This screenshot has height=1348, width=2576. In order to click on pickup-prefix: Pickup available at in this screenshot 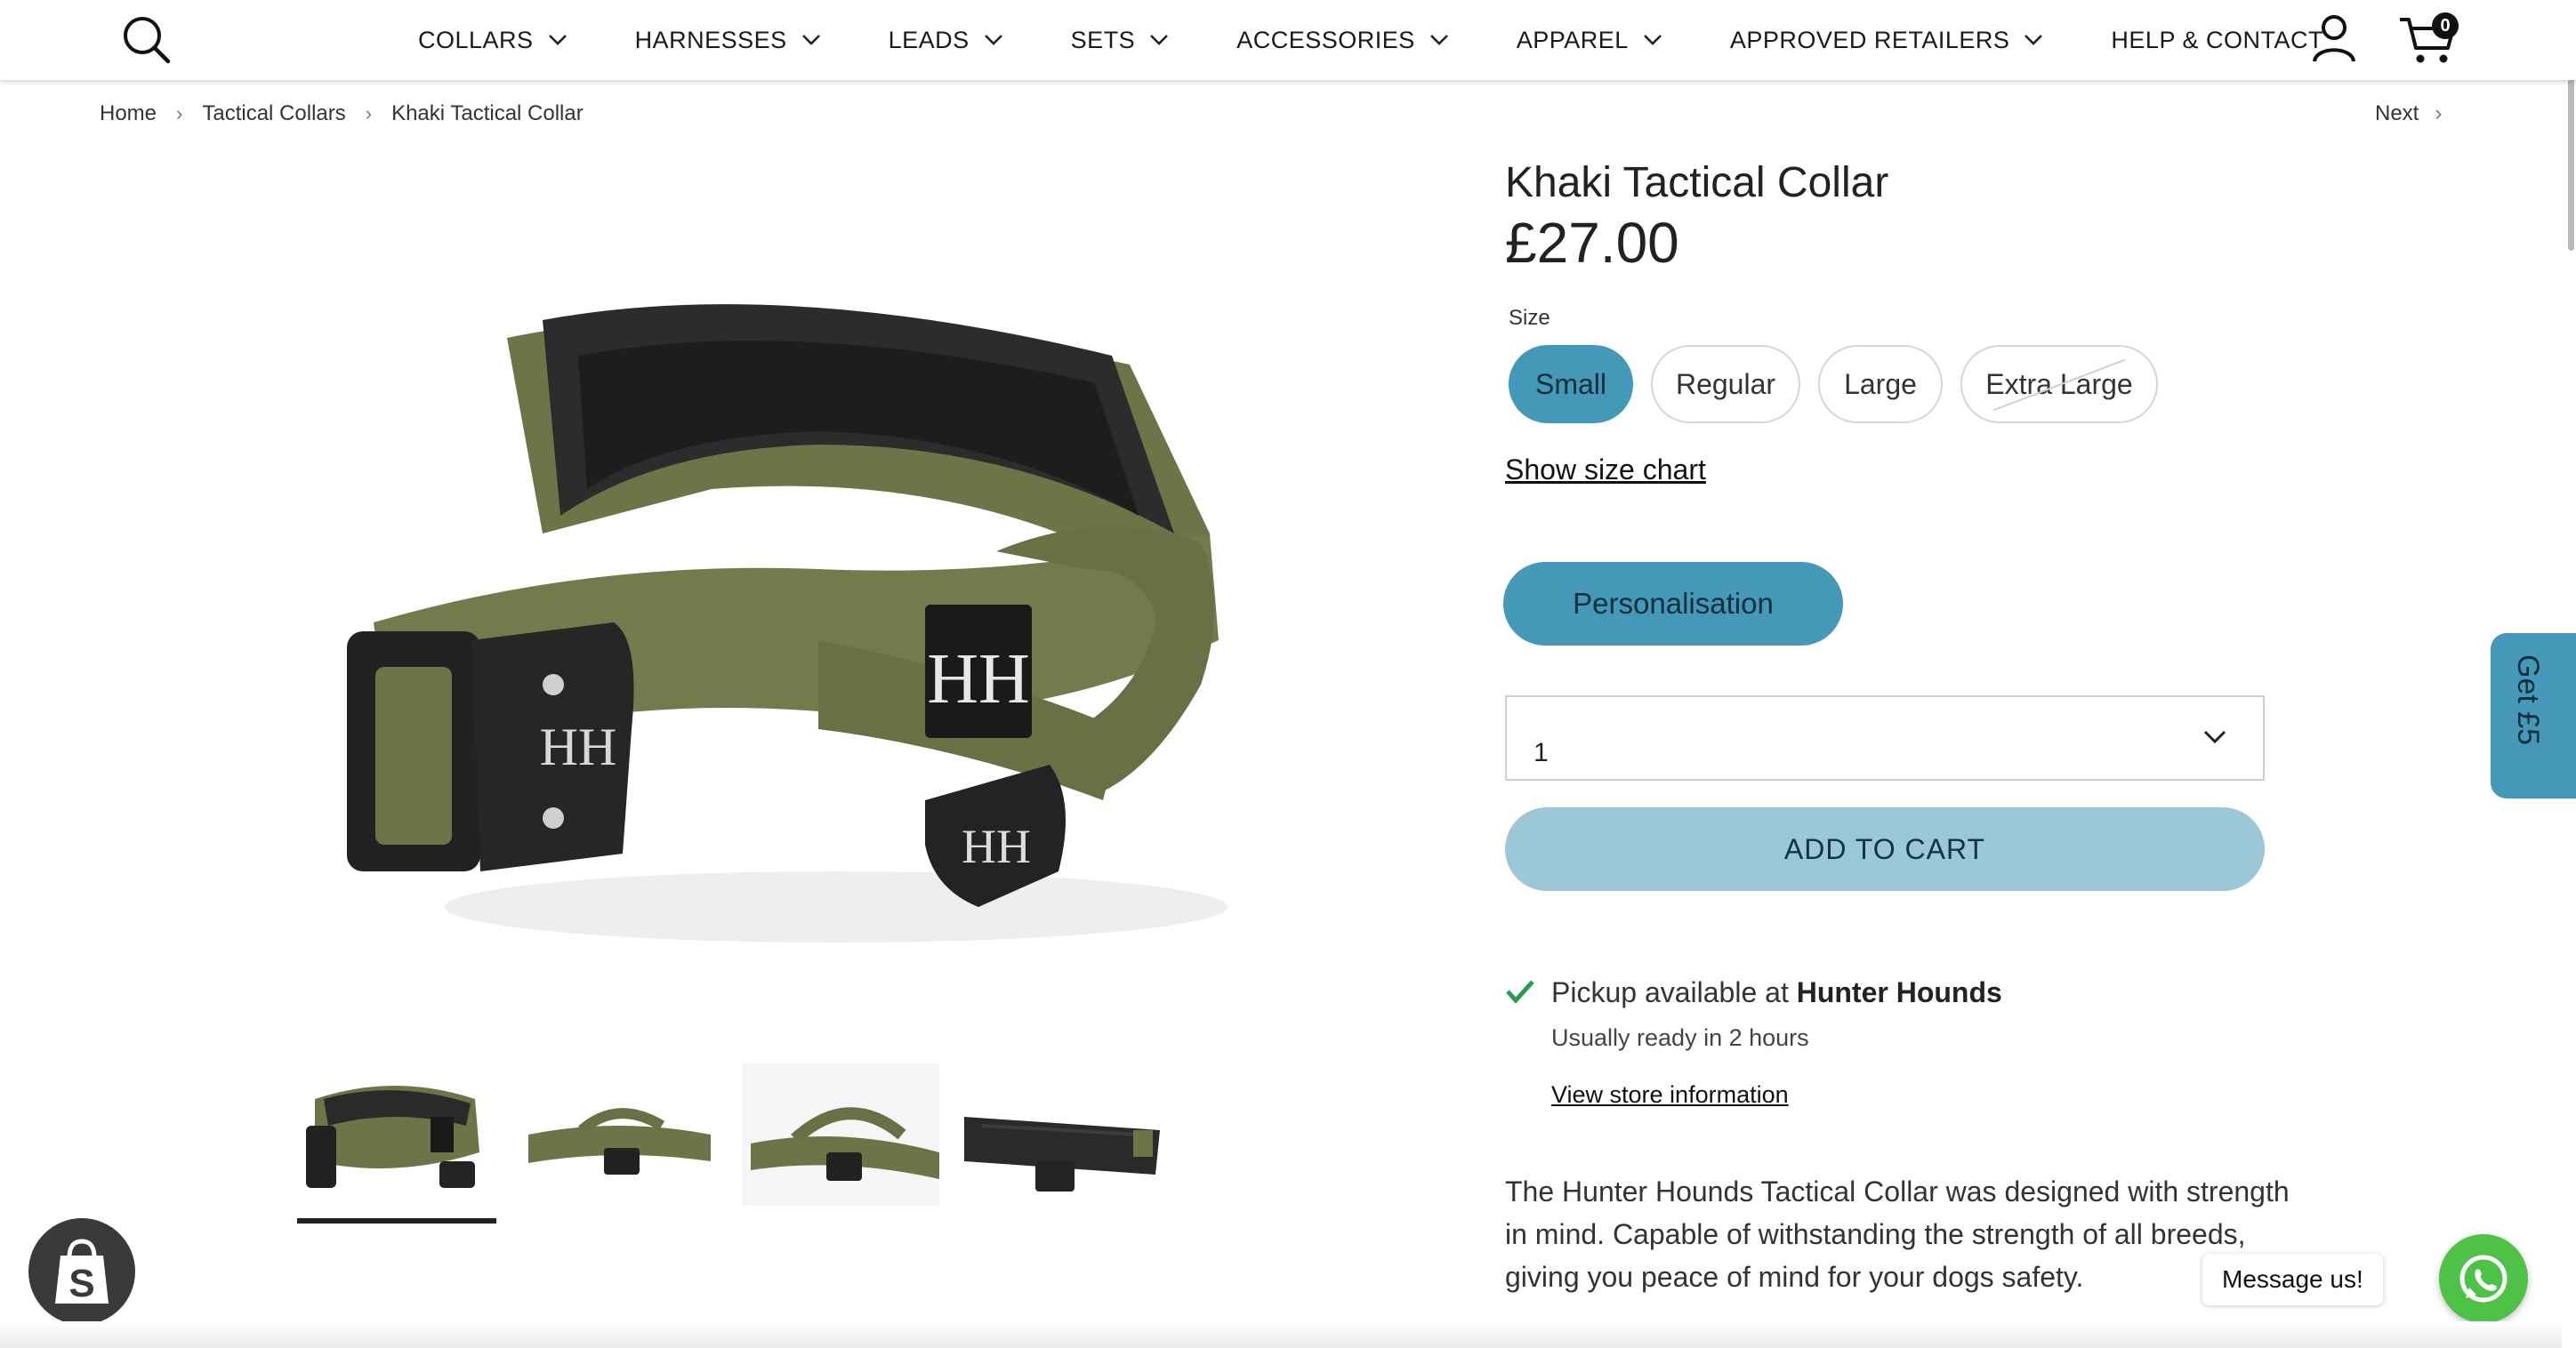, I will do `click(1674, 992)`.